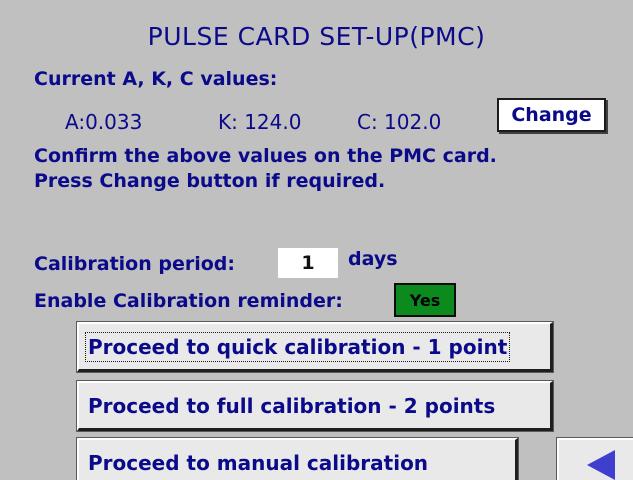  I want to click on manual-calibration-button: Proceed to manual calibration, so click(297, 458).